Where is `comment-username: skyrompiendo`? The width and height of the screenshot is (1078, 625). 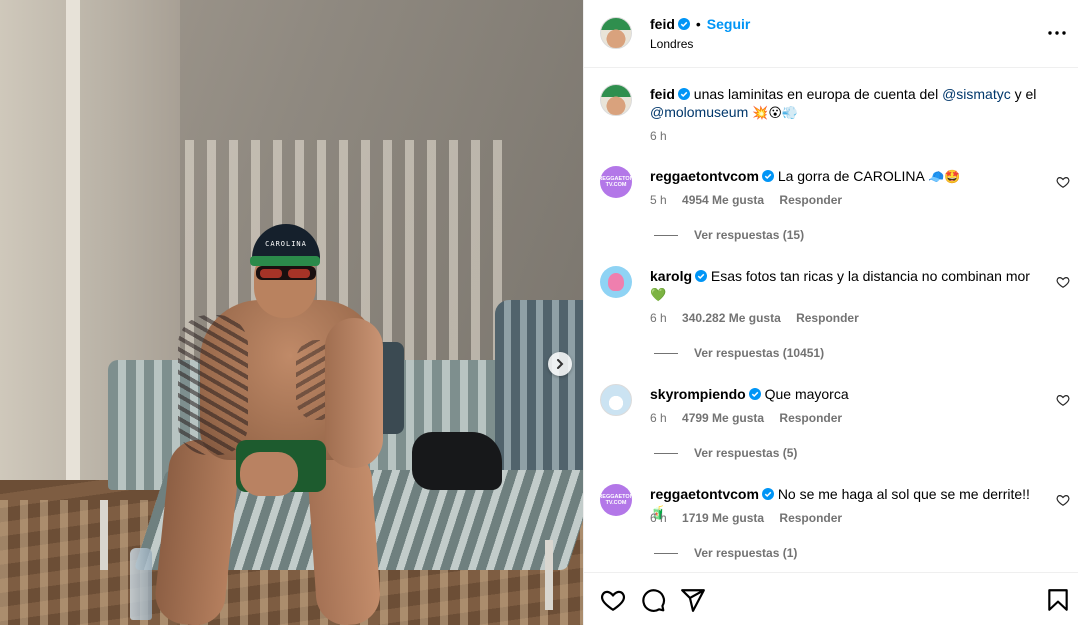
comment-username: skyrompiendo is located at coordinates (698, 394).